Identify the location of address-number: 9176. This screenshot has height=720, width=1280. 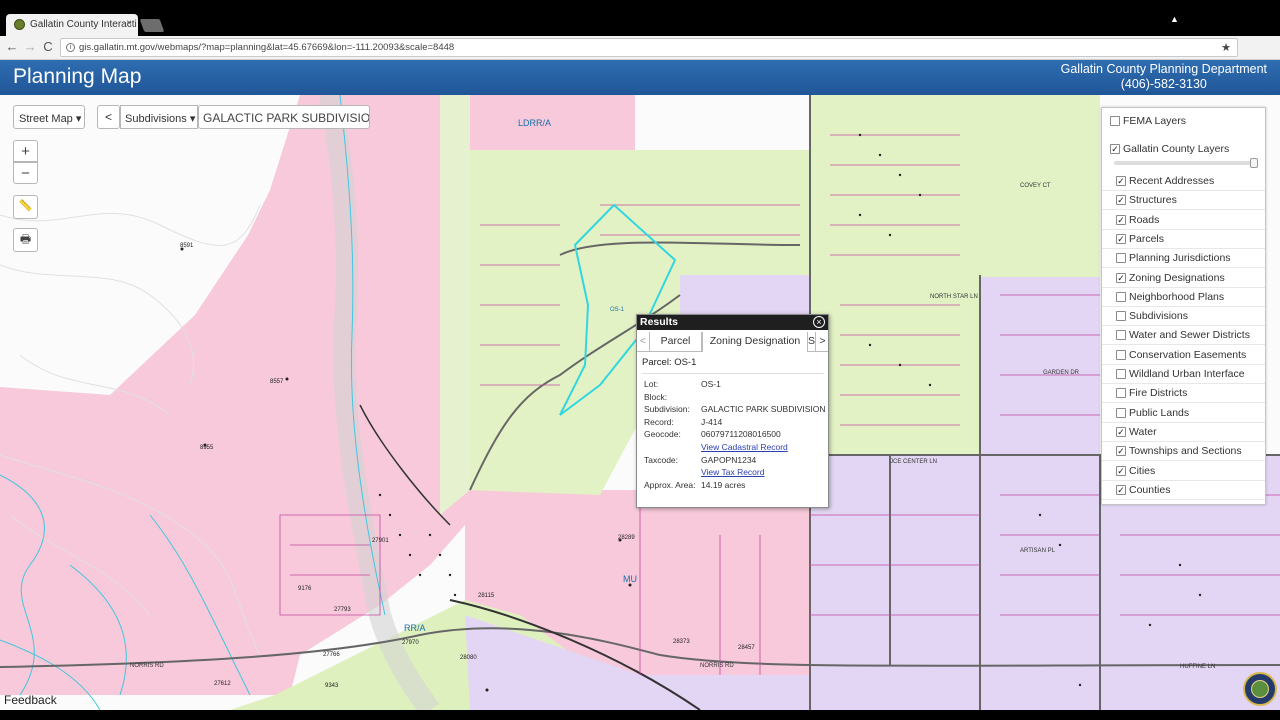
(305, 589).